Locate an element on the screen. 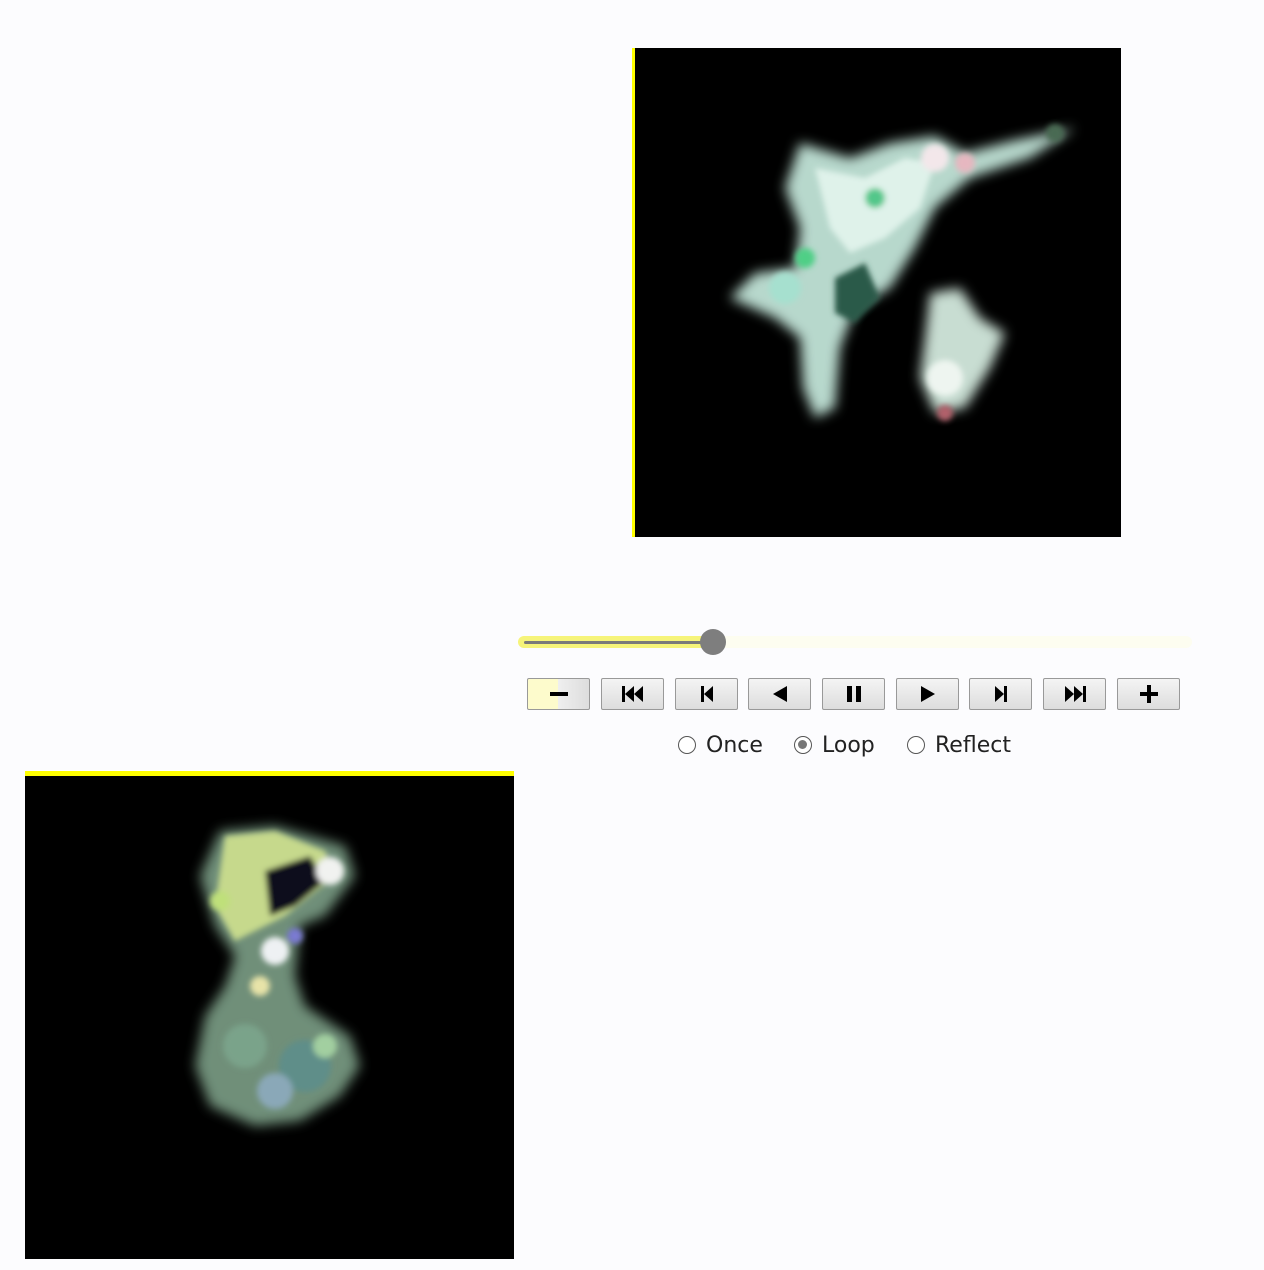 Image resolution: width=1264 pixels, height=1270 pixels. radio-once is located at coordinates (687, 745).